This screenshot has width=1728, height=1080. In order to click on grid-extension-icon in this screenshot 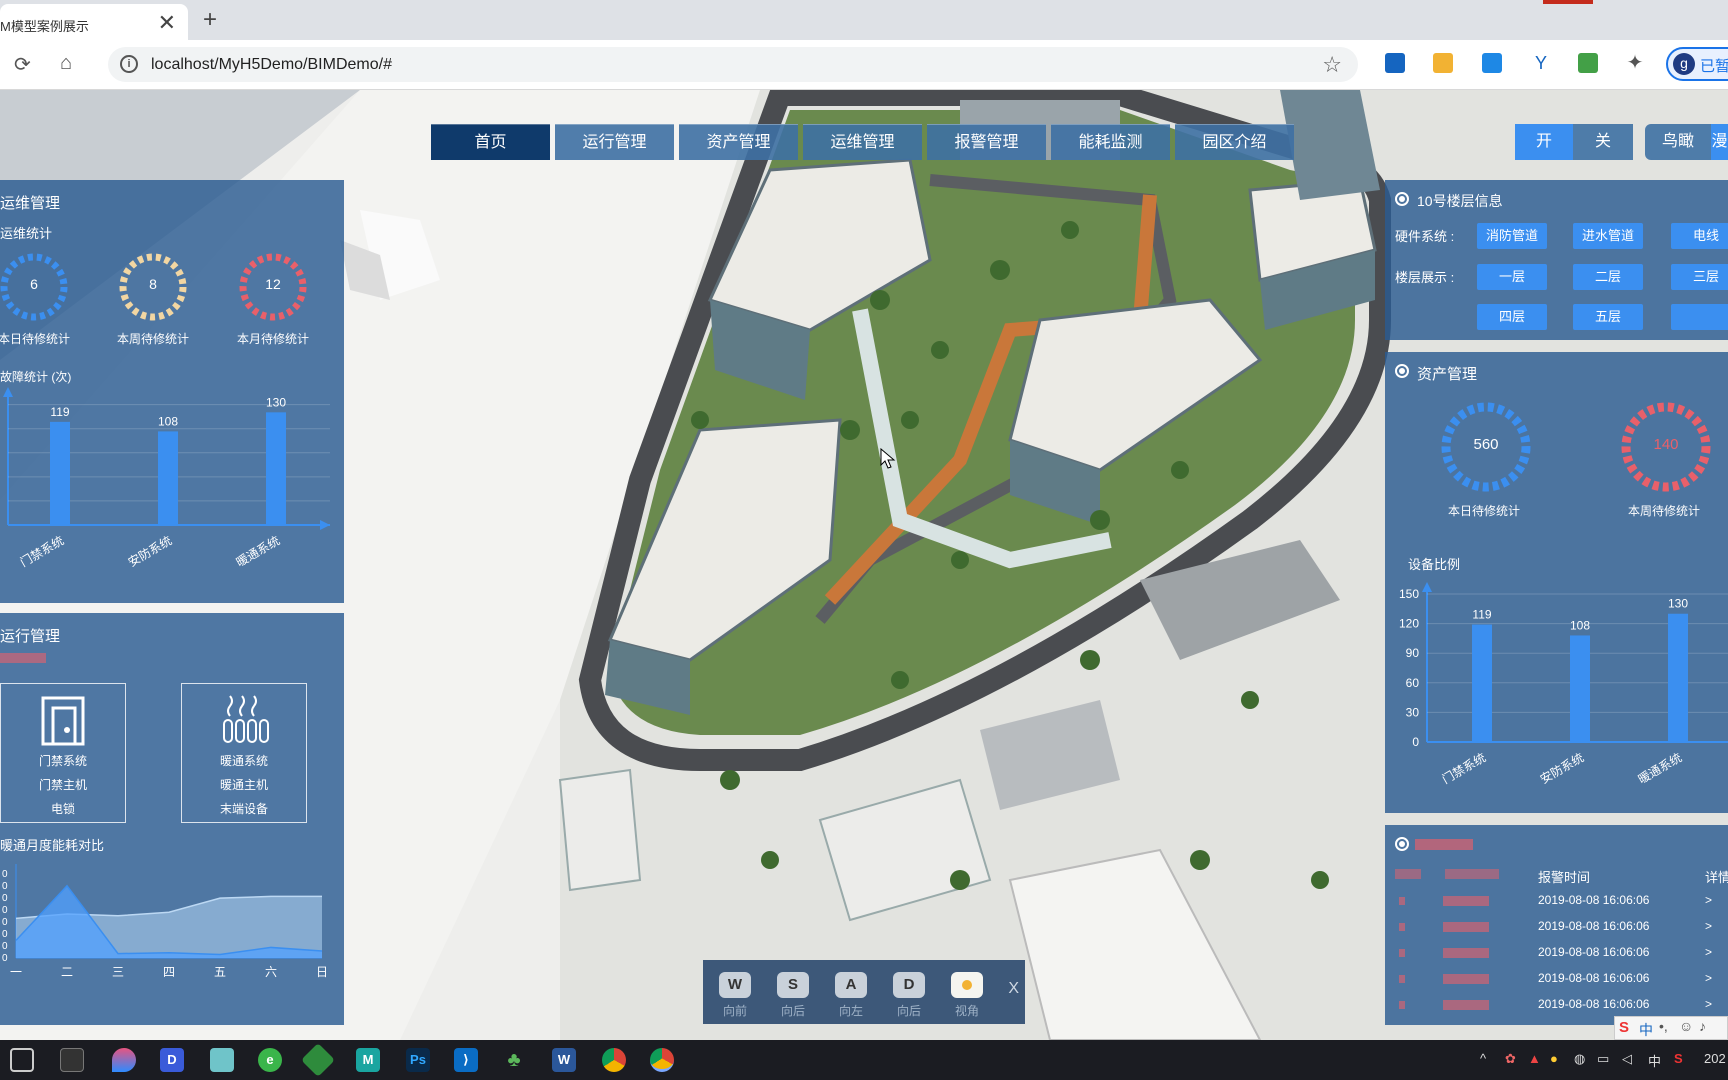, I will do `click(1588, 63)`.